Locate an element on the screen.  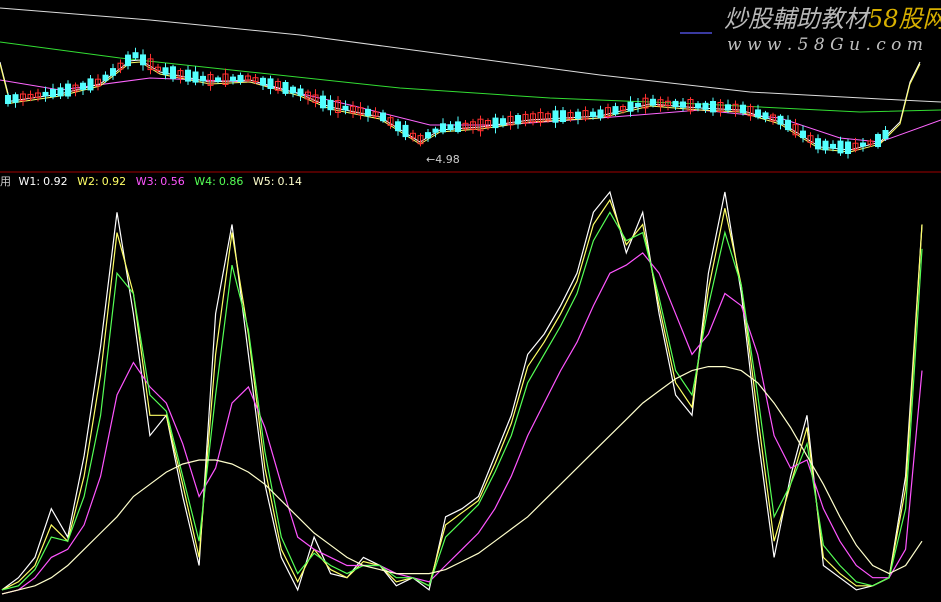
w1-label: W1: is located at coordinates (30, 181).